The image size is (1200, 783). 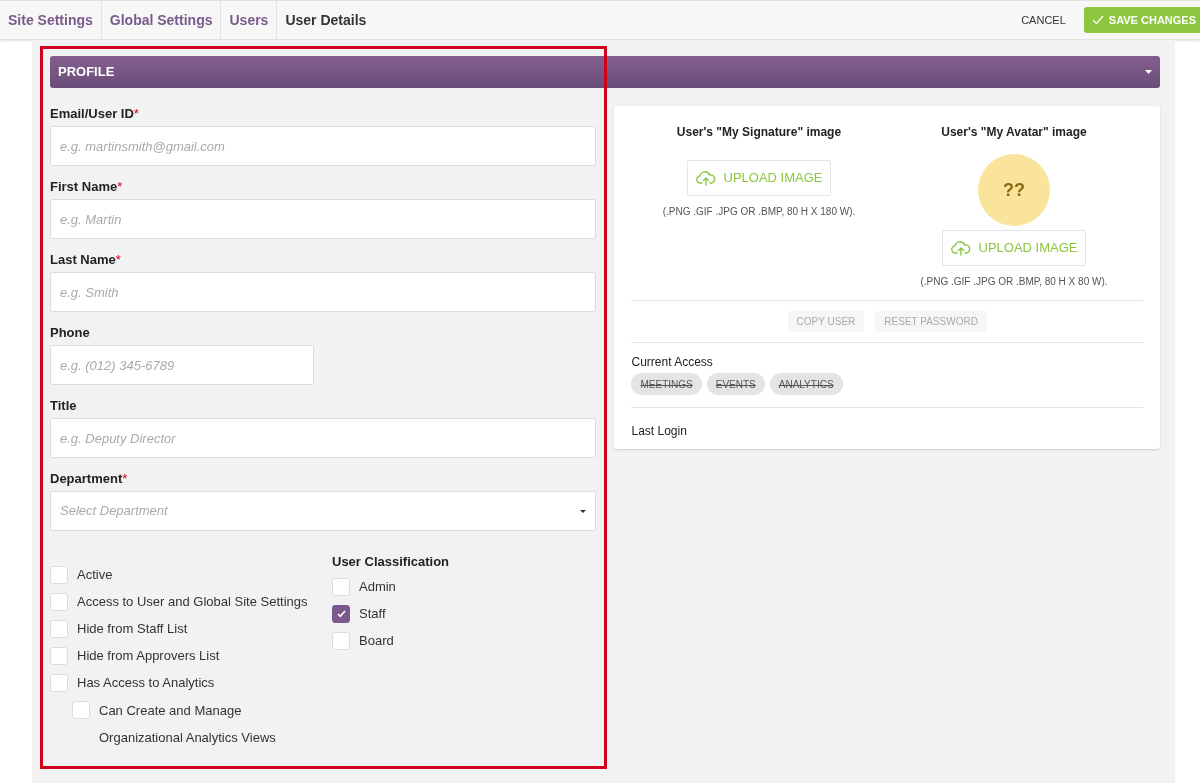 I want to click on image-hint: (.PNG .GIF .JPG OR .BMP, 80 H X 180 W)., so click(x=759, y=212).